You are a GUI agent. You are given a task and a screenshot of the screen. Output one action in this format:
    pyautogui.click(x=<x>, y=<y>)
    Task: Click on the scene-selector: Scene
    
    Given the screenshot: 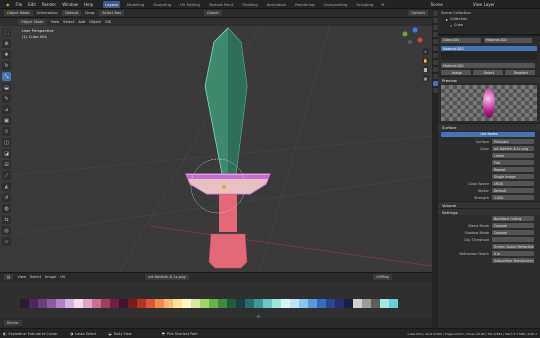 What is the action you would take?
    pyautogui.click(x=437, y=4)
    